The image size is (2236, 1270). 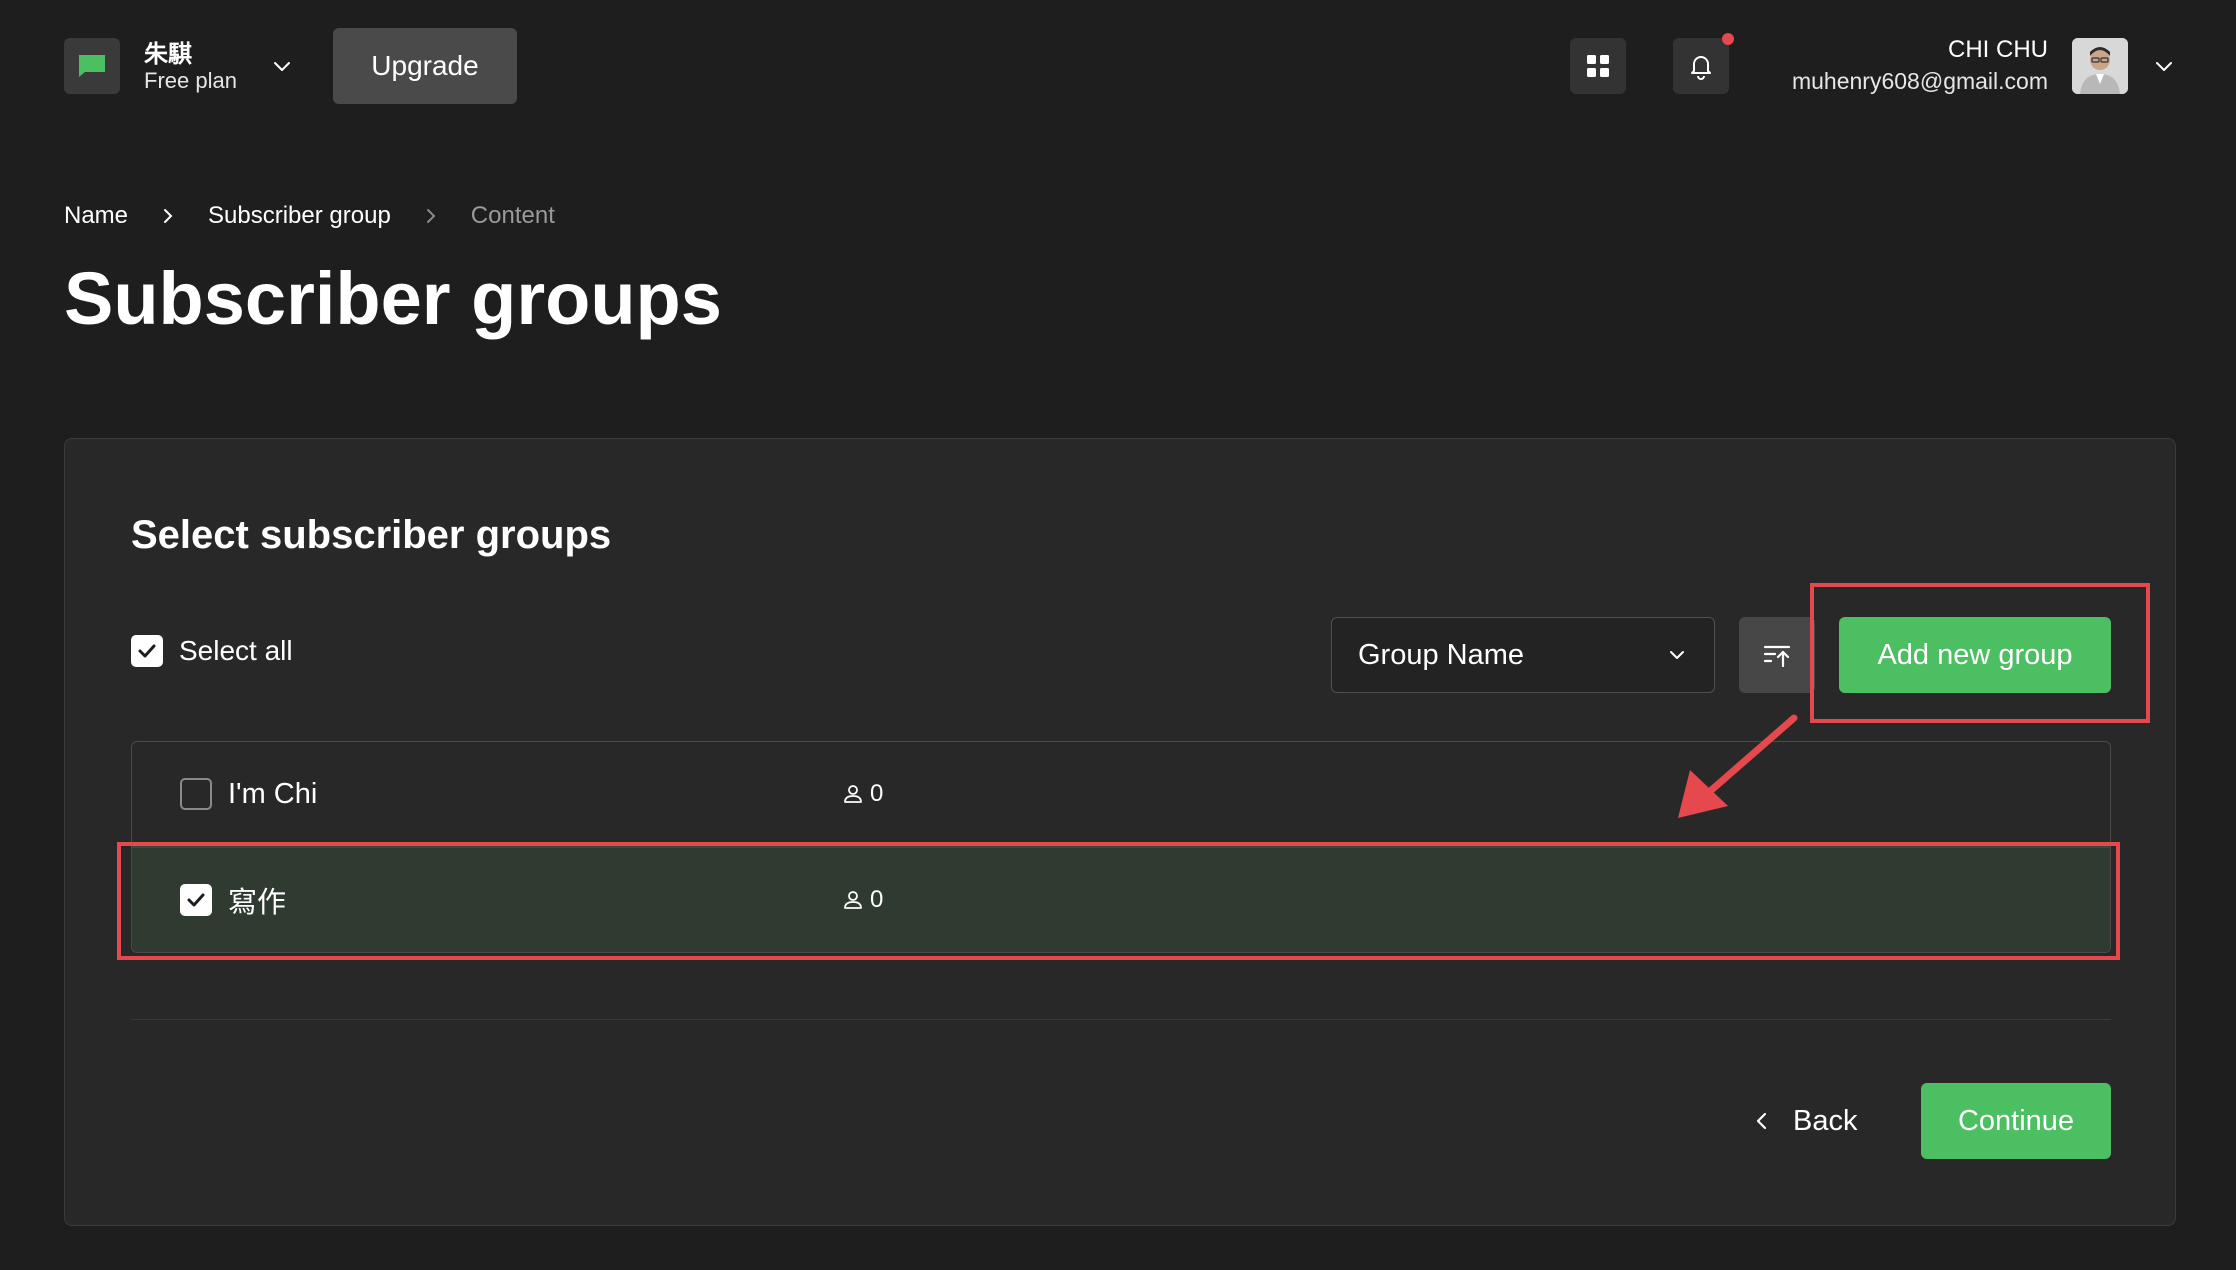 What do you see at coordinates (1975, 655) in the screenshot?
I see `add-new-group-button: Add new group` at bounding box center [1975, 655].